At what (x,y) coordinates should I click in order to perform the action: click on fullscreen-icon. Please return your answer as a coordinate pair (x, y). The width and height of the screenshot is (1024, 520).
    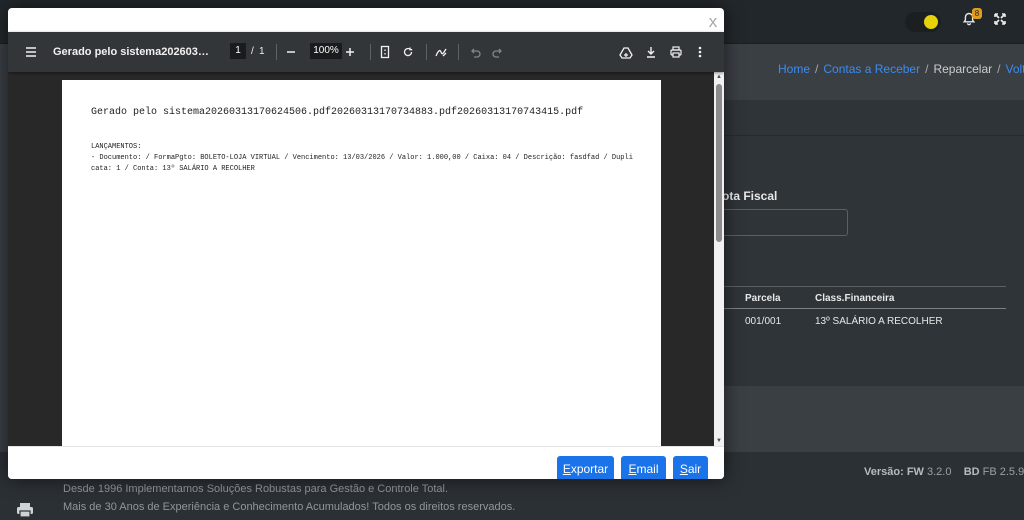
    Looking at the image, I should click on (1003, 21).